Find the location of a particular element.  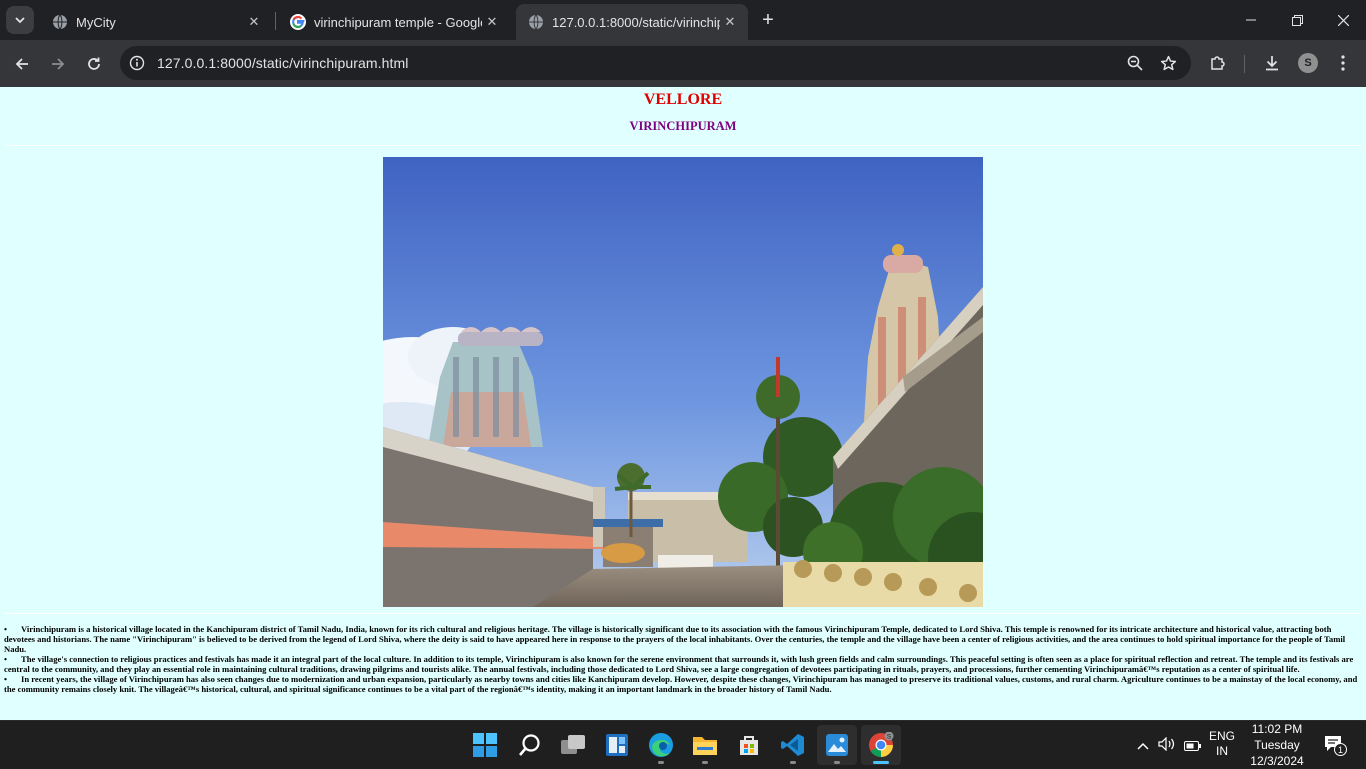

profile-avatar: S is located at coordinates (1308, 63).